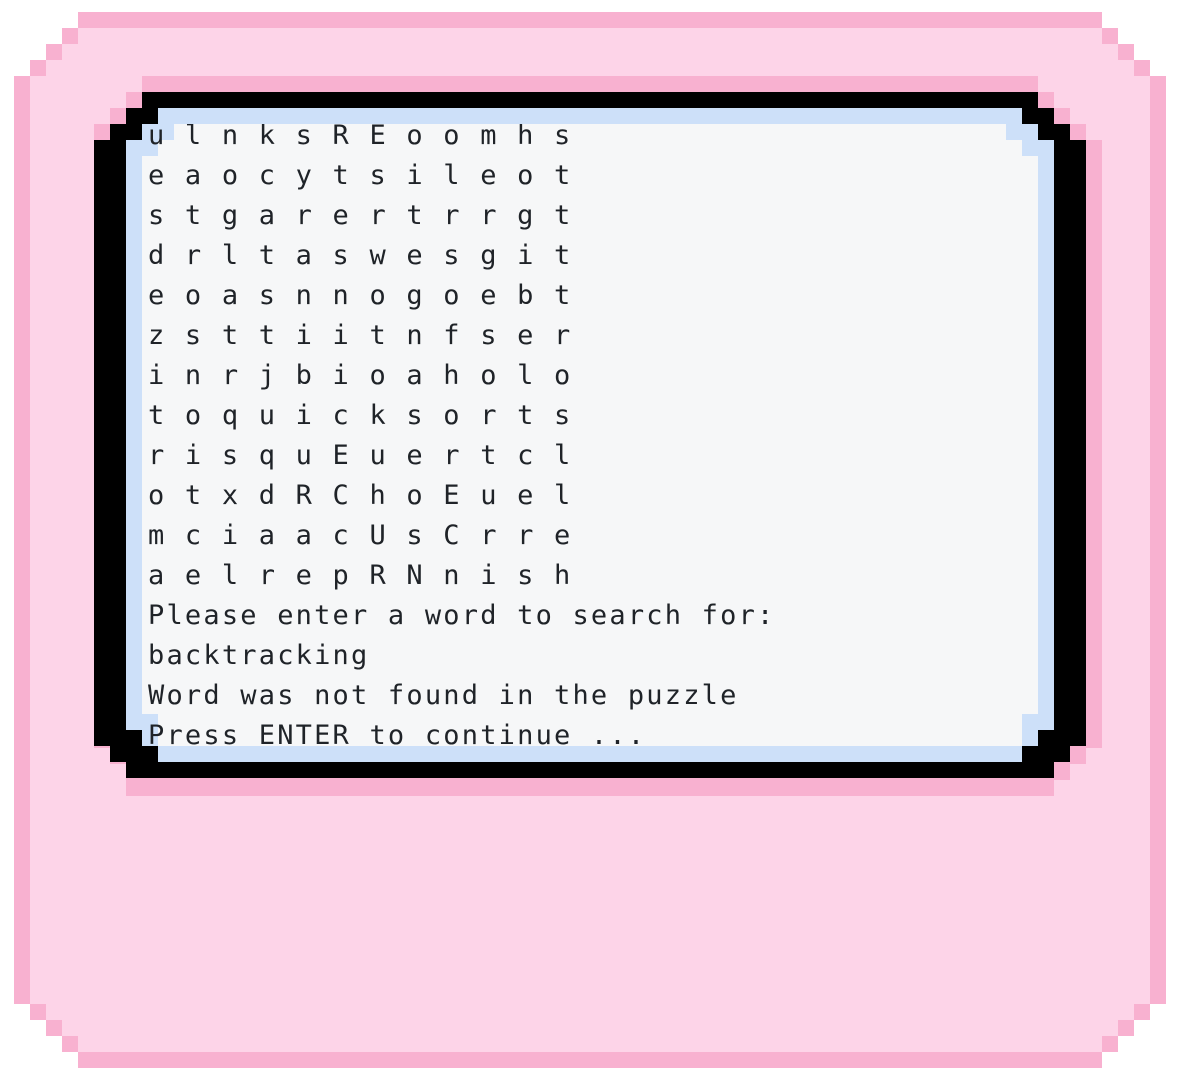 This screenshot has height=1080, width=1179. I want to click on grid-row: e o a s n n o g o e b t, so click(360, 295).